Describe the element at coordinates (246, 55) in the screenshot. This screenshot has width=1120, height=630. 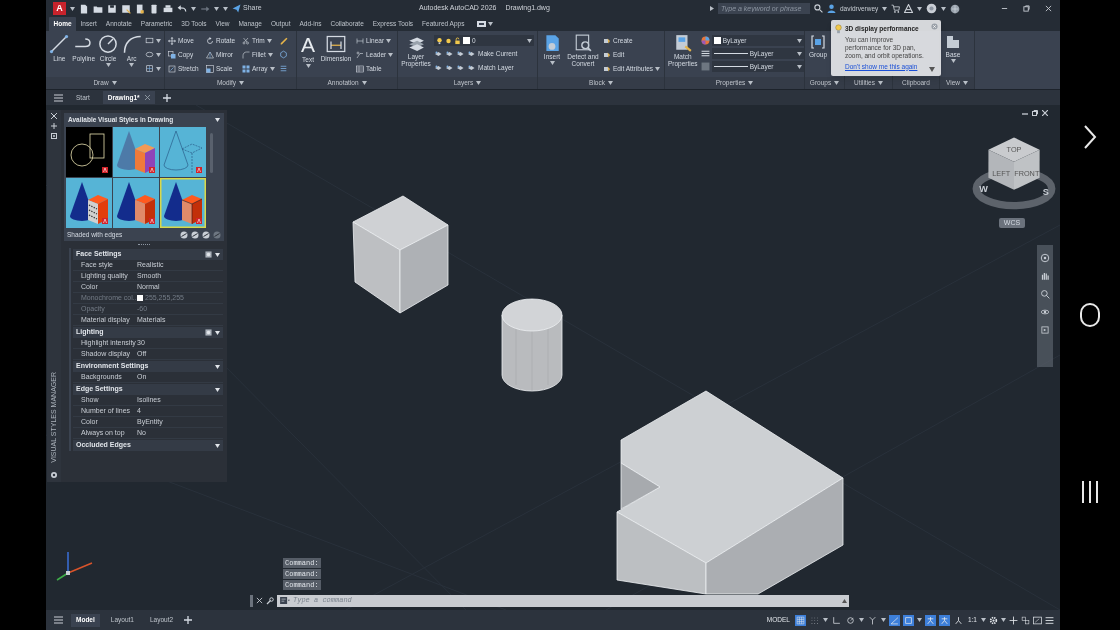
I see `curved-corner-icon` at that location.